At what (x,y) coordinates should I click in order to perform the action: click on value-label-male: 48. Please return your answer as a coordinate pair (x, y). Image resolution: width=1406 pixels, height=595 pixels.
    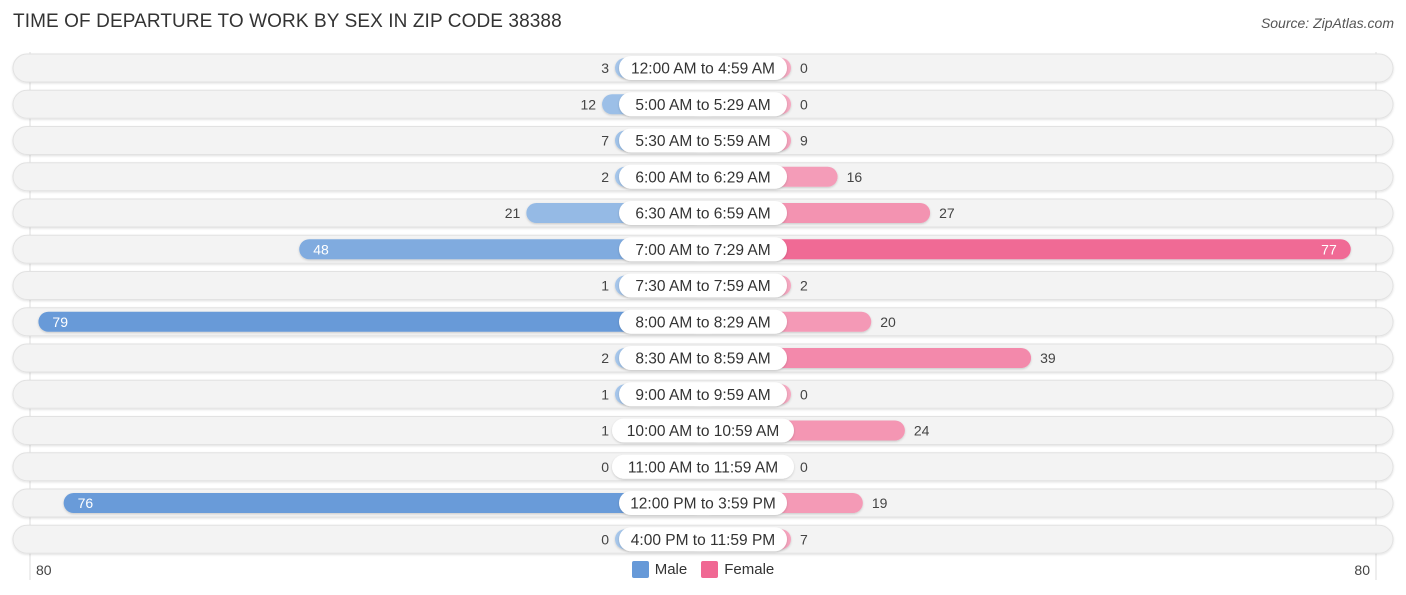
    Looking at the image, I should click on (321, 249).